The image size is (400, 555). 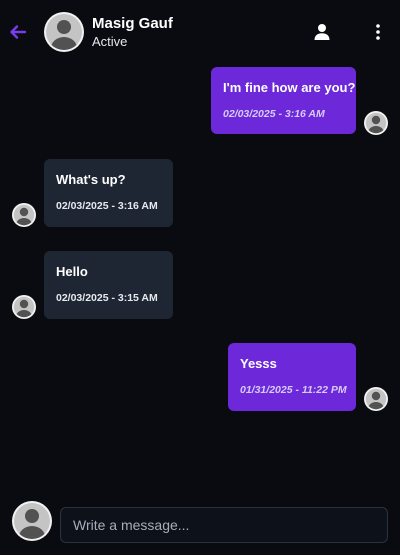 What do you see at coordinates (224, 525) in the screenshot?
I see `message-input` at bounding box center [224, 525].